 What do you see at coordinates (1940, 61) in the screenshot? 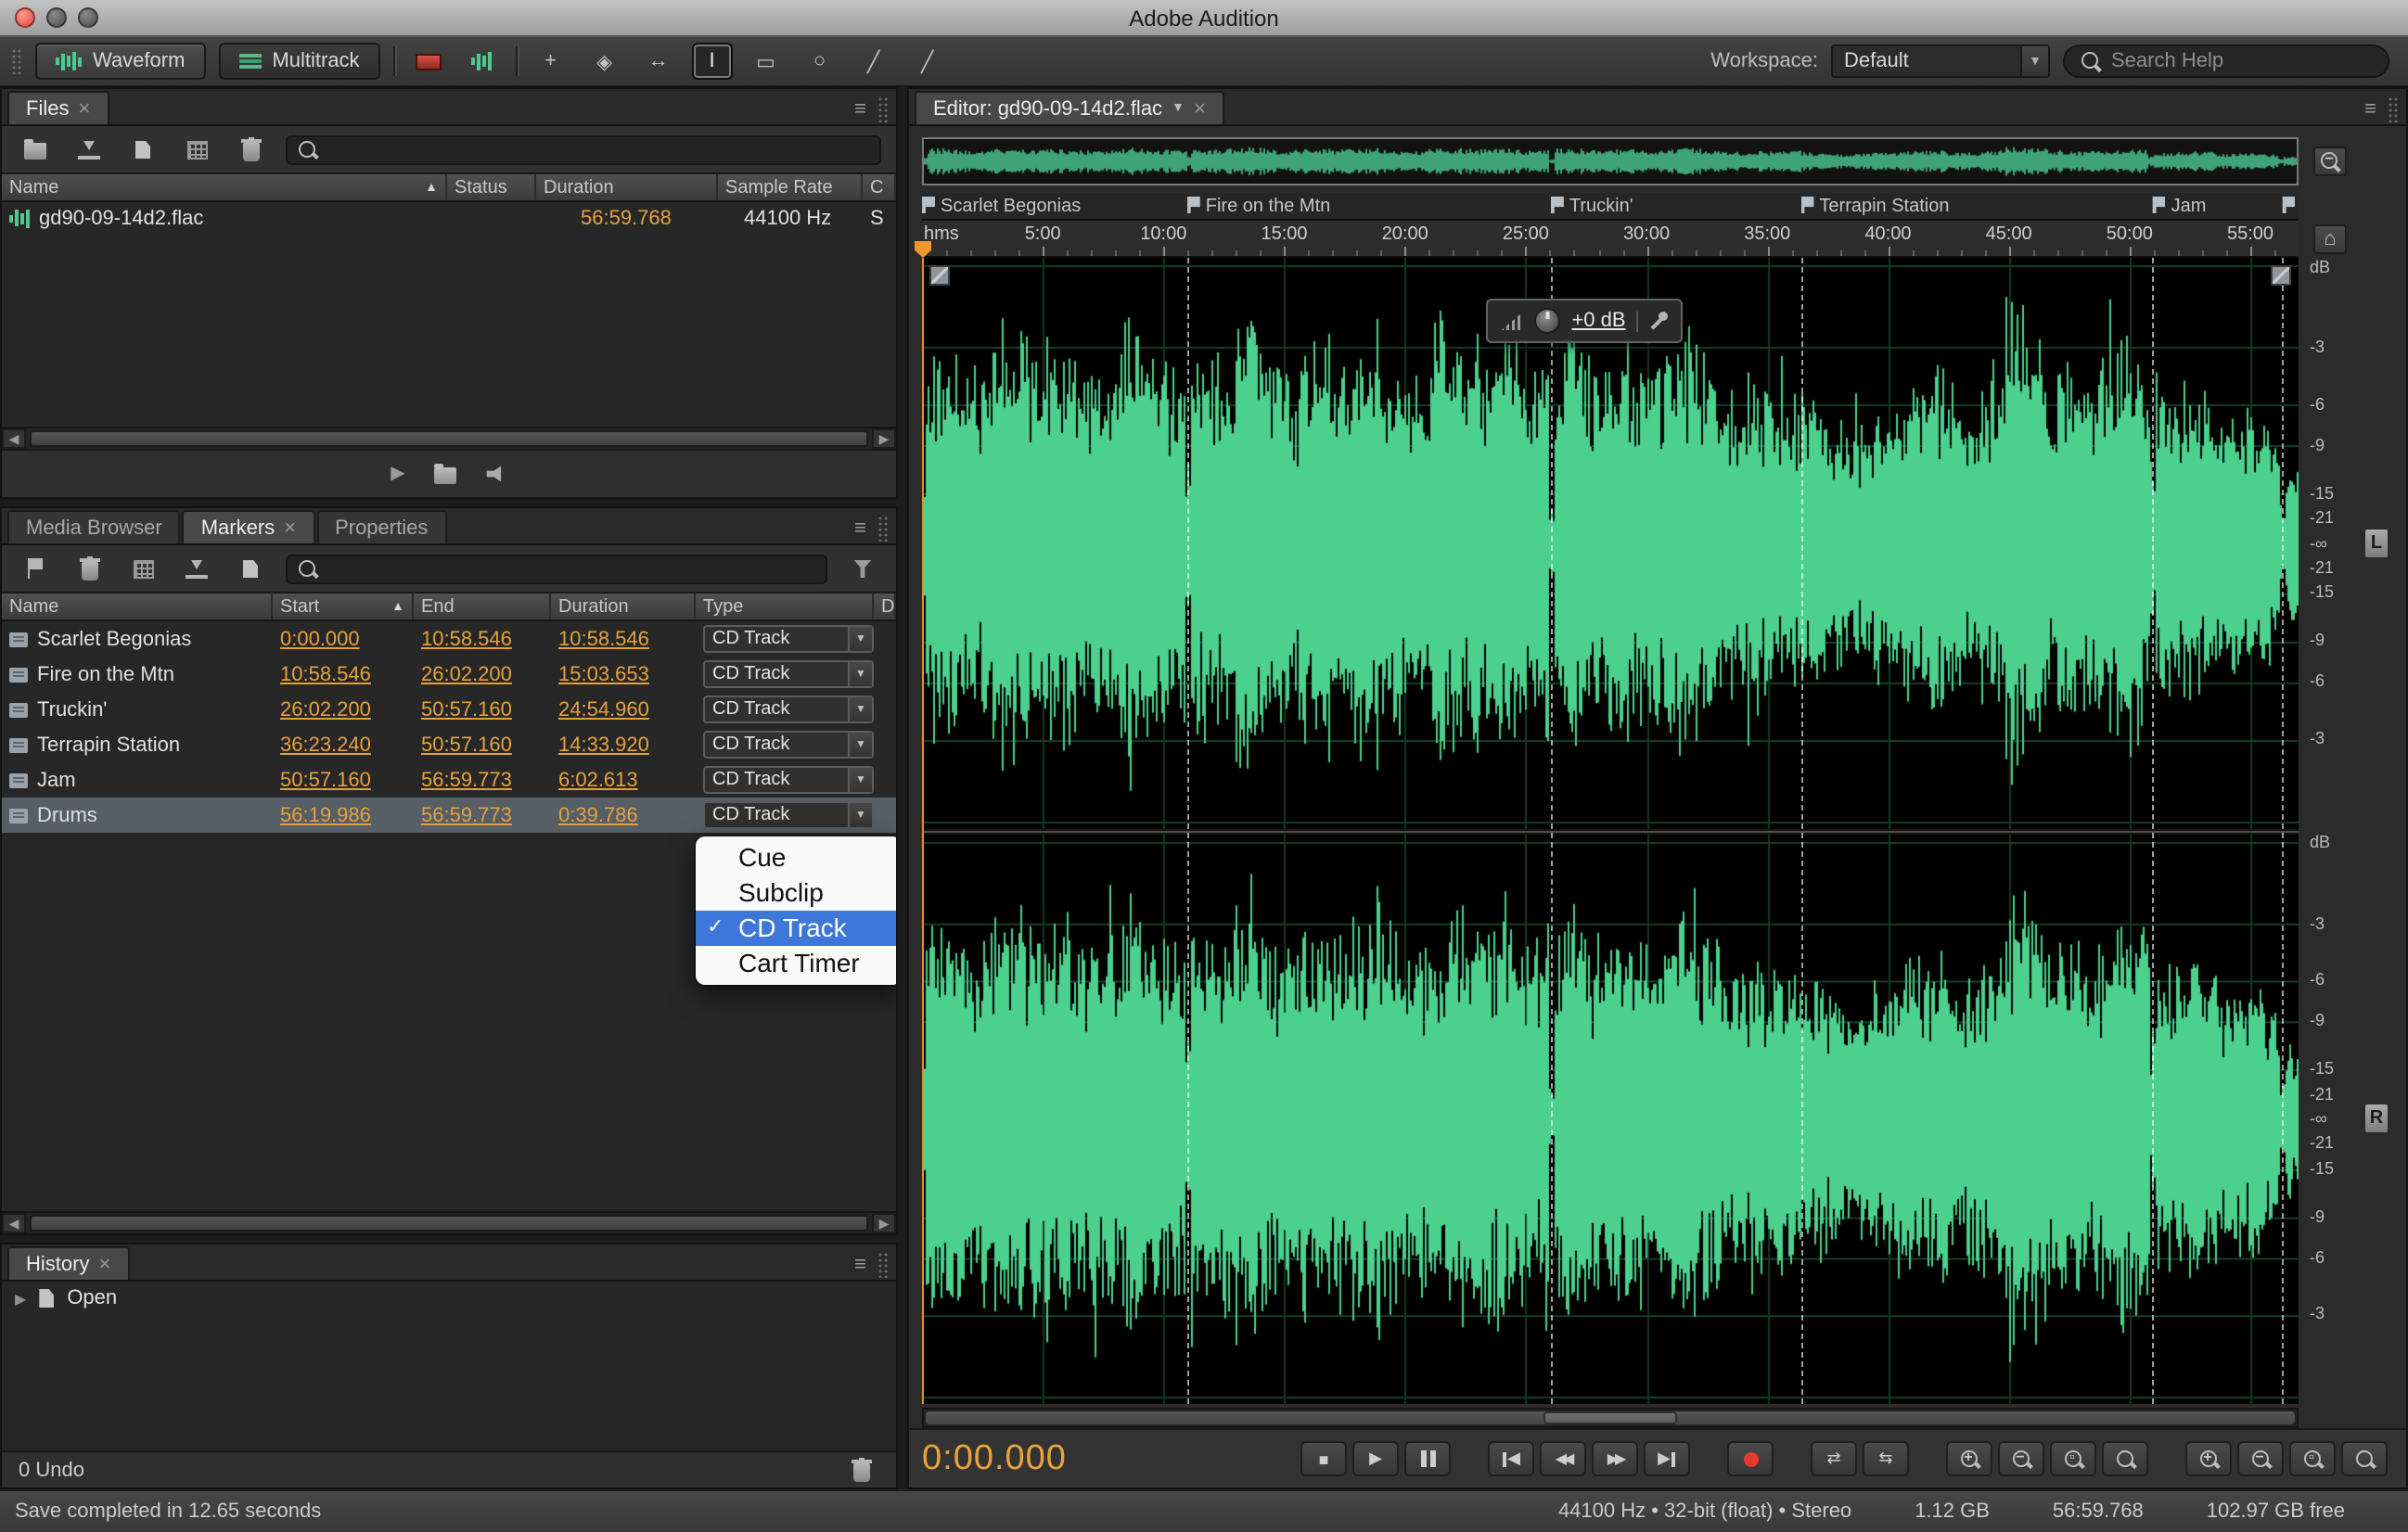
I see `workspace-select: Default ▼` at bounding box center [1940, 61].